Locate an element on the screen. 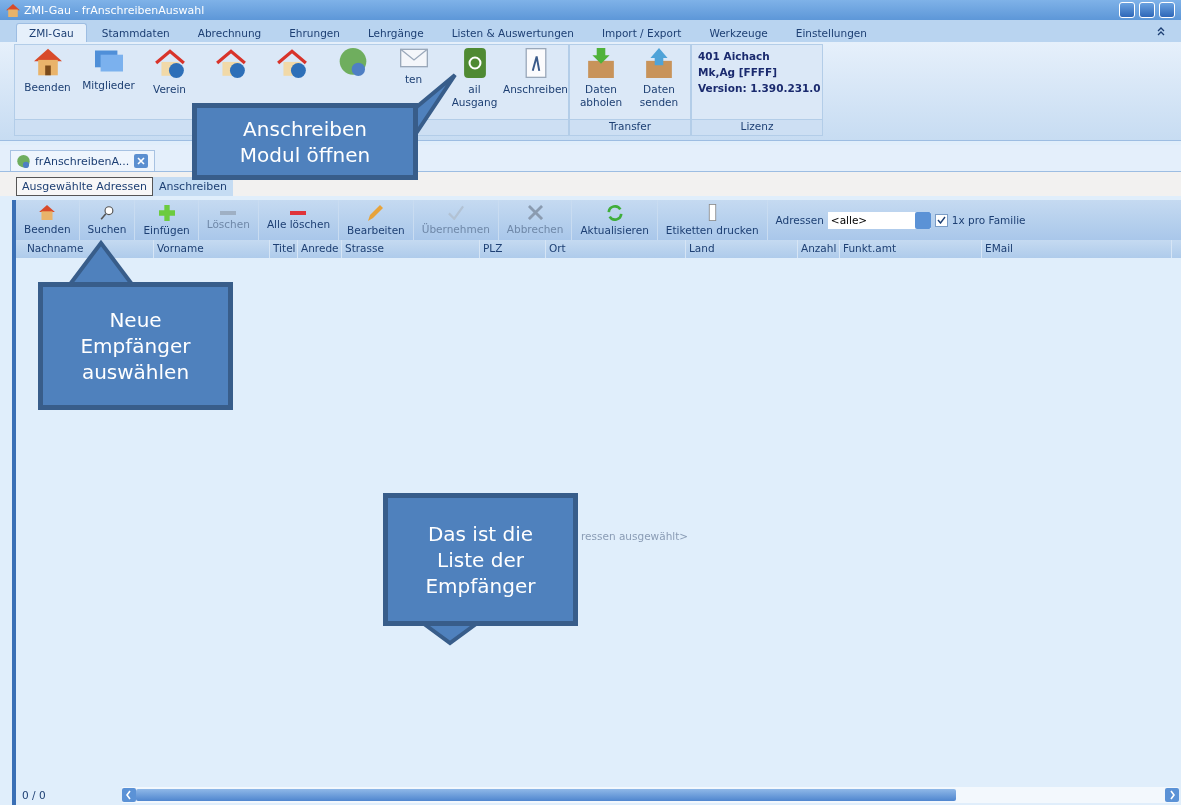  ribbon-button: Beenden is located at coordinates (47, 71).